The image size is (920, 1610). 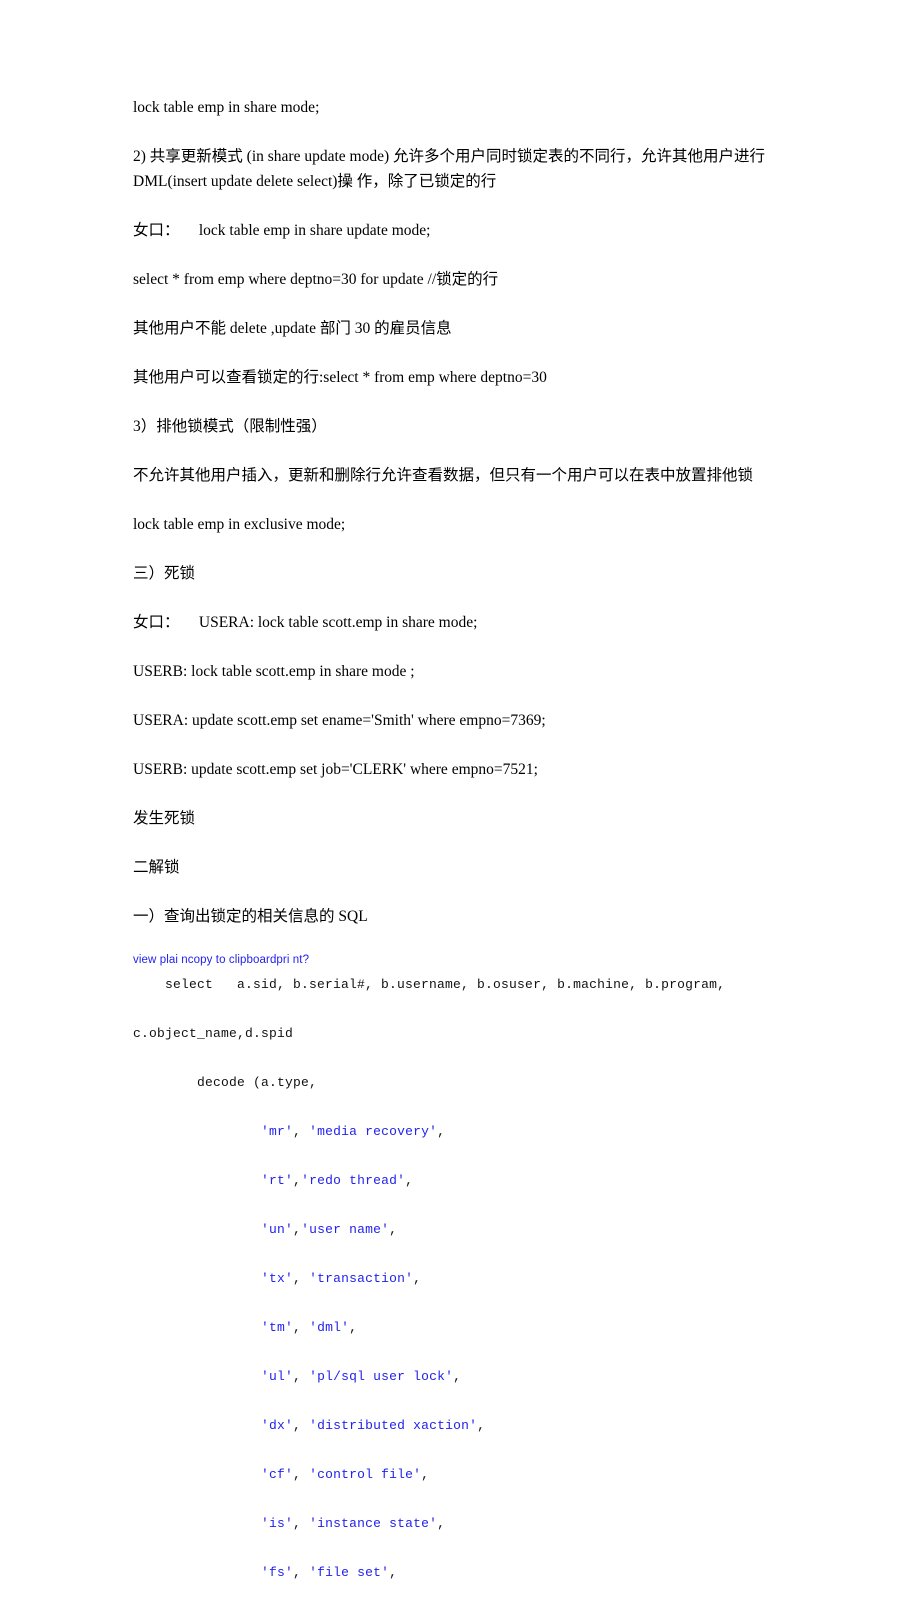 I want to click on code-line: c.object_name,d.spid, so click(x=459, y=1034).